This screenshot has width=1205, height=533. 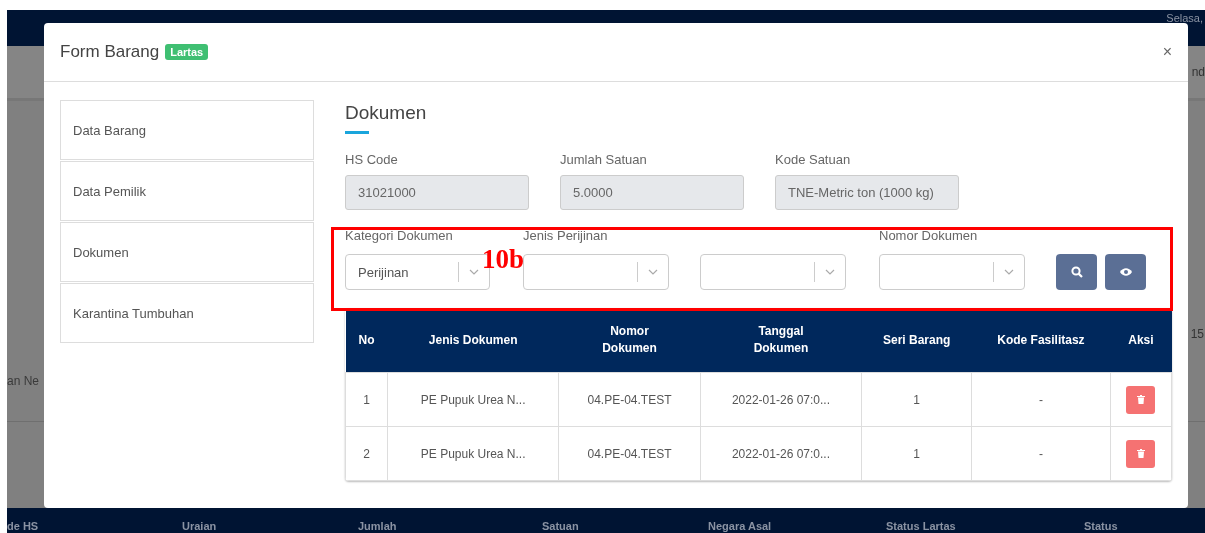 What do you see at coordinates (813, 159) in the screenshot?
I see `field-label: Kode Satuan` at bounding box center [813, 159].